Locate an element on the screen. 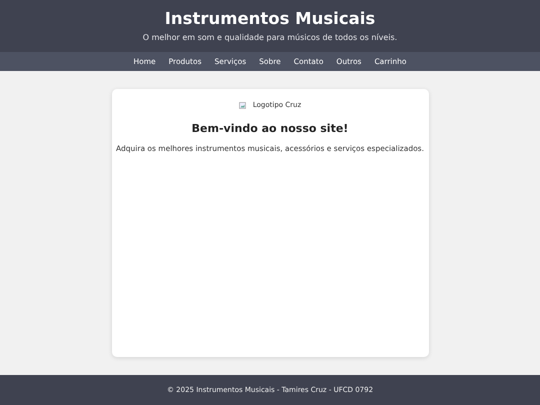 This screenshot has width=540, height=405. site-subtitle: O melhor em som e qualidade para músicos de todos os níveis. is located at coordinates (270, 37).